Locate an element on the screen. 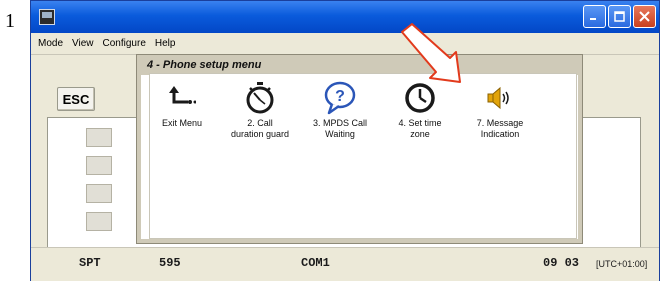 This screenshot has width=662, height=282. menu-item-message-indication: 7. Message Indication is located at coordinates (500, 109).